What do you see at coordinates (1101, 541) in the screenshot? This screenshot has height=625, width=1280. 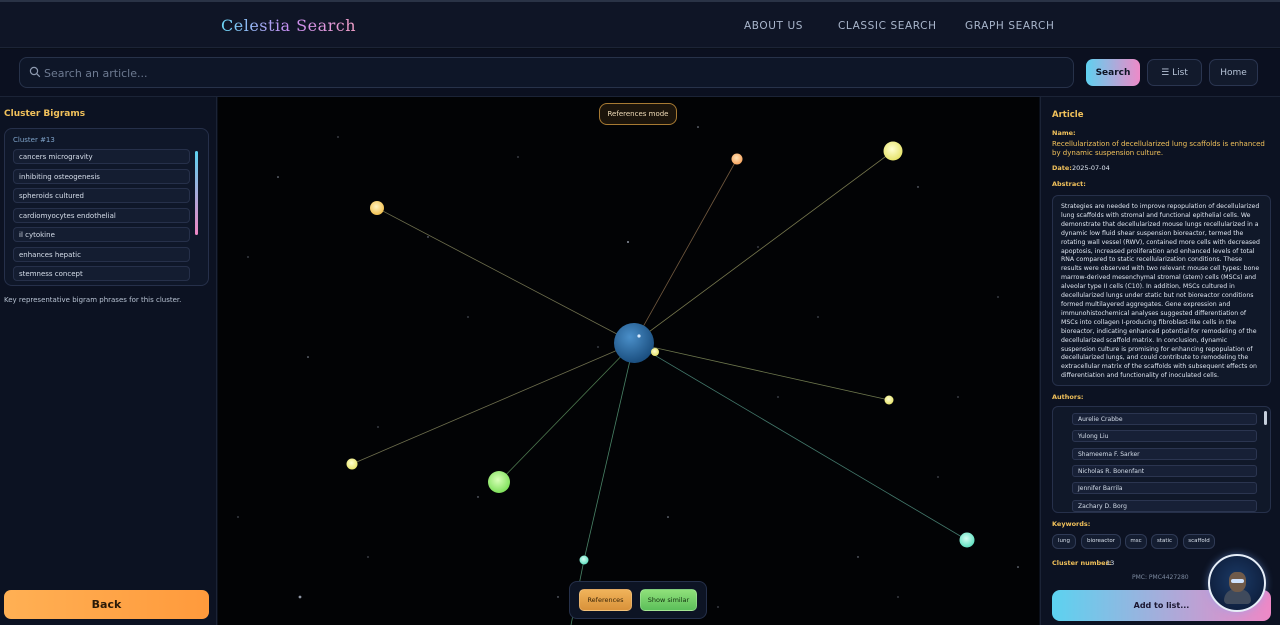 I see `keyword-chip: bioreactor` at bounding box center [1101, 541].